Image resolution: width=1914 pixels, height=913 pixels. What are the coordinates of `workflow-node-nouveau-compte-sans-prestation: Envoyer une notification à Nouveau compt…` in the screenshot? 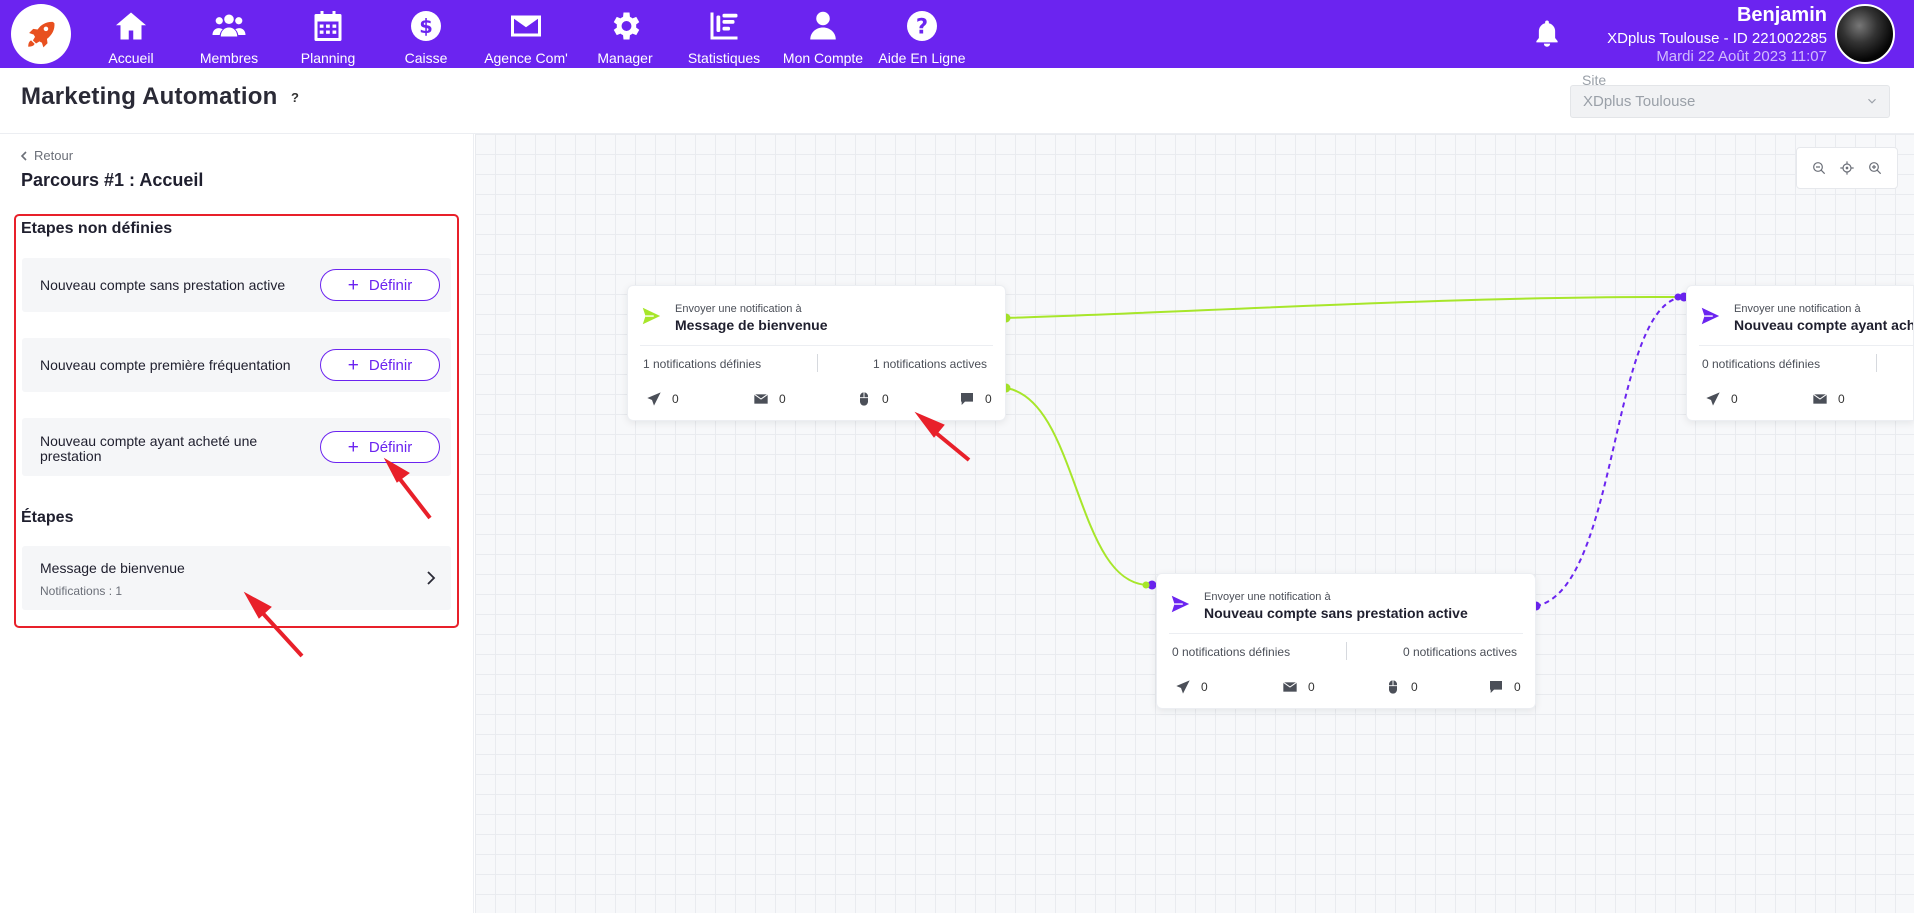 It's located at (1346, 641).